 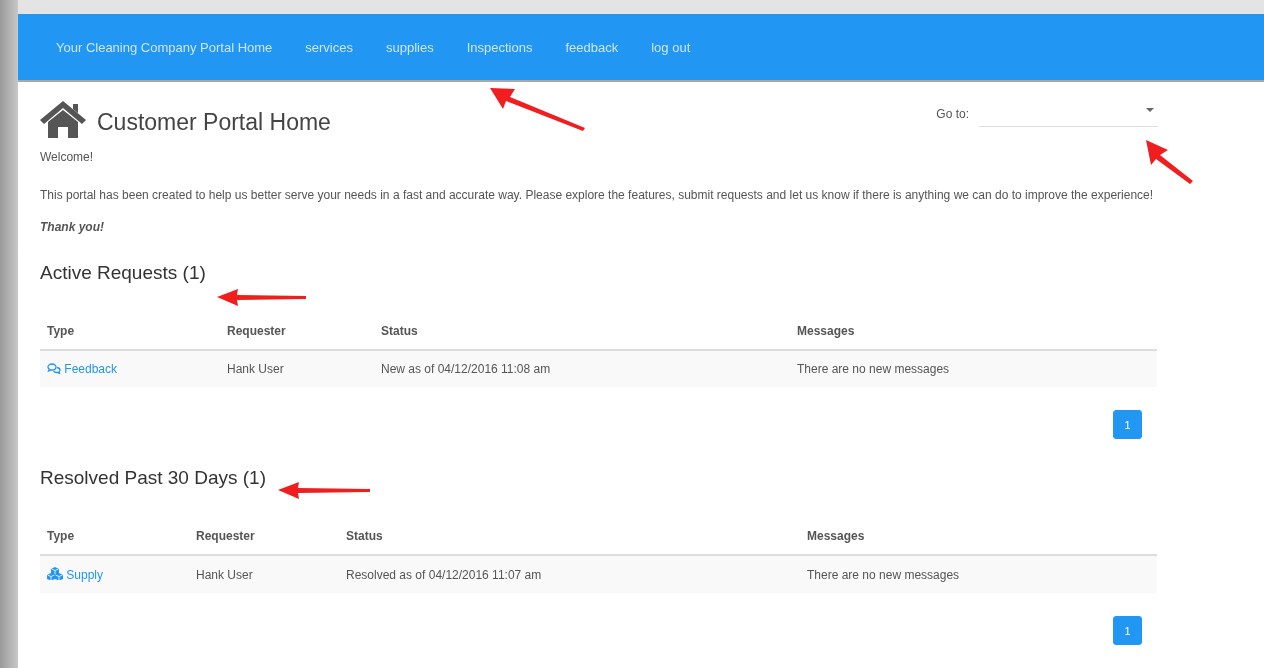 What do you see at coordinates (499, 47) in the screenshot?
I see `nav-link: Inspections` at bounding box center [499, 47].